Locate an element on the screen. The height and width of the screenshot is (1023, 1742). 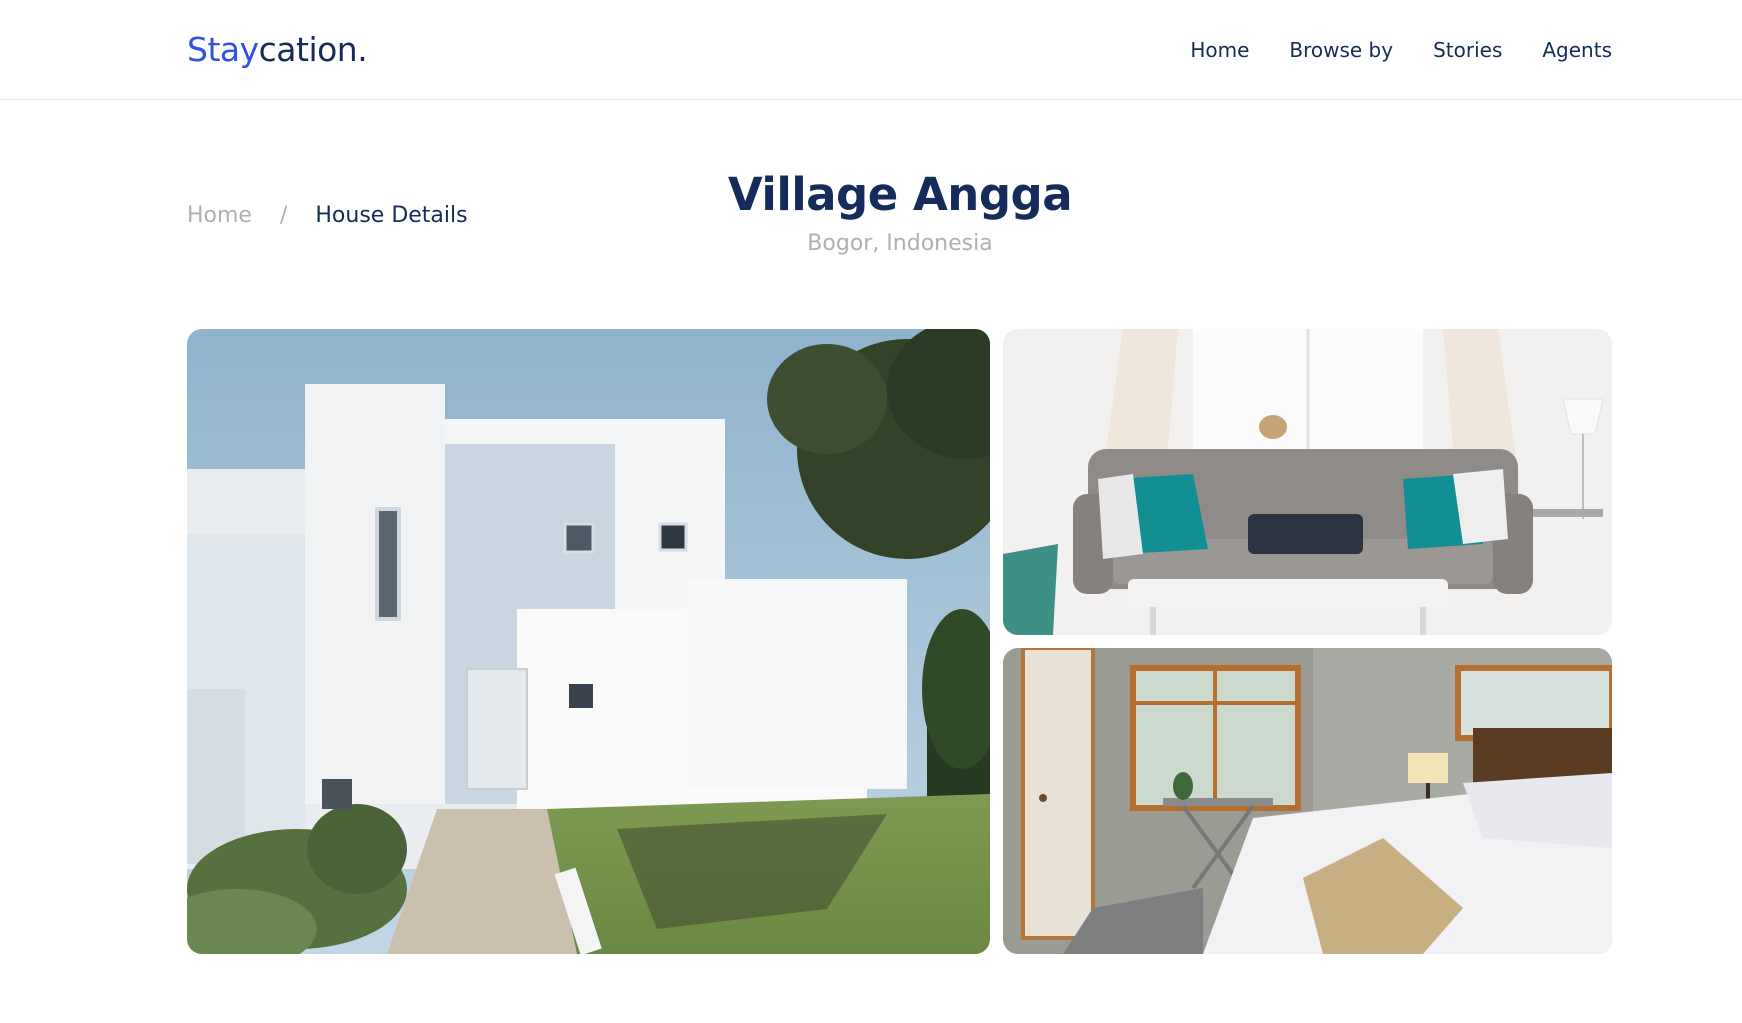
nav-item-agents: Agents is located at coordinates (1577, 50).